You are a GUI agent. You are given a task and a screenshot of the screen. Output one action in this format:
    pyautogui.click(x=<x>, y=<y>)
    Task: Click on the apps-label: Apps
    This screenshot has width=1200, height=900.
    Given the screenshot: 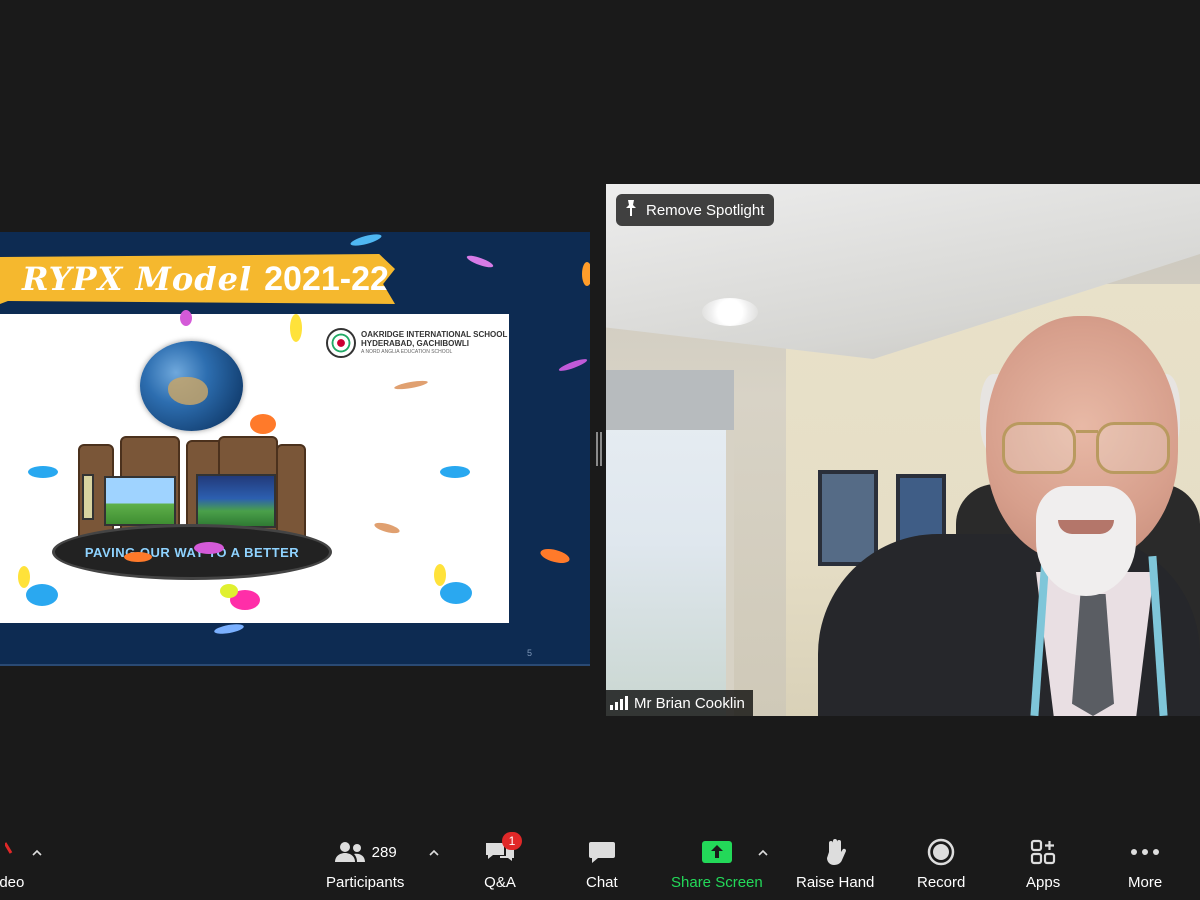 What is the action you would take?
    pyautogui.click(x=1043, y=882)
    